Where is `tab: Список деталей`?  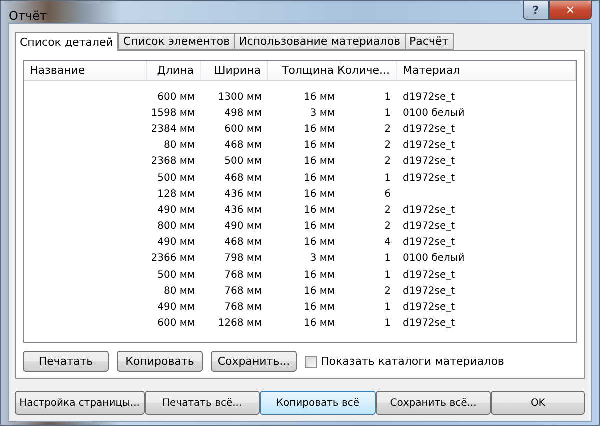
tab: Список деталей is located at coordinates (66, 41).